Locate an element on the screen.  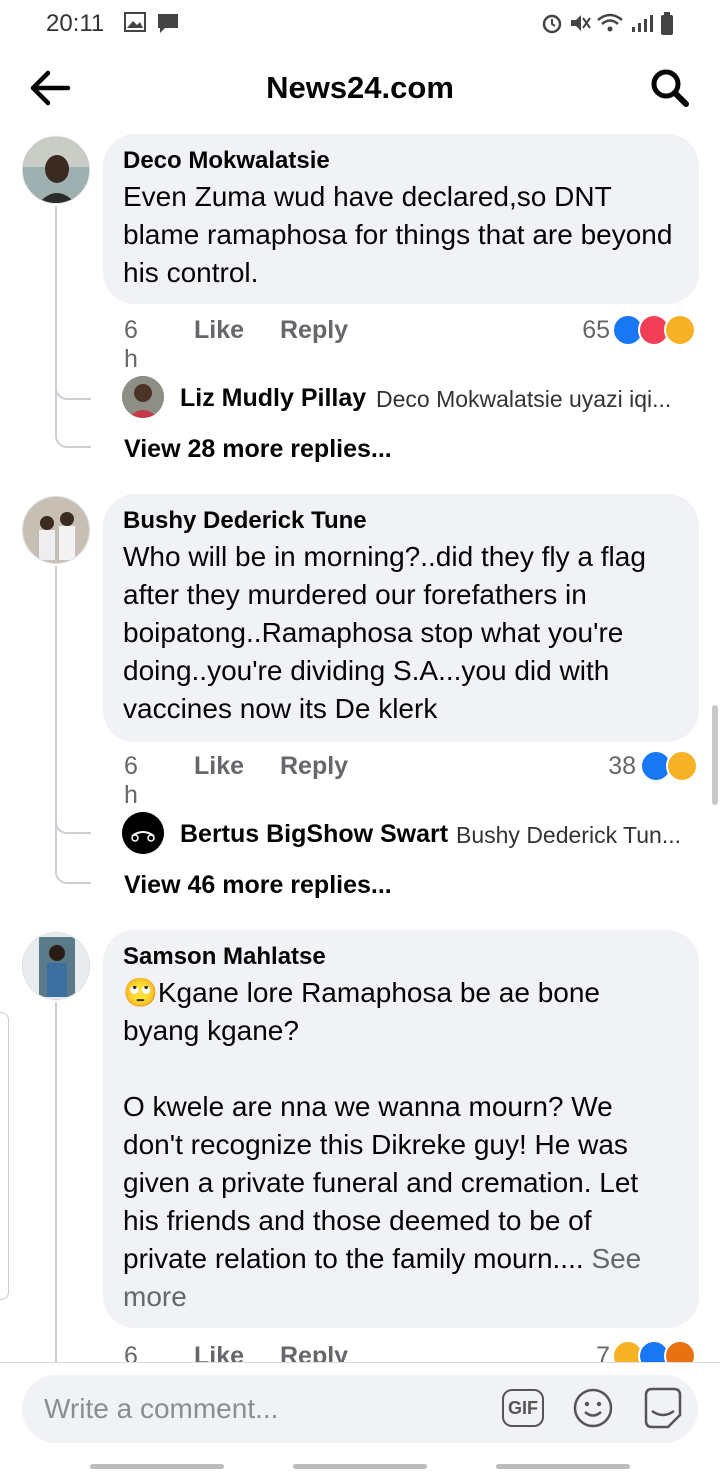
comment-author: Bushy Dederick Tune is located at coordinates (401, 521).